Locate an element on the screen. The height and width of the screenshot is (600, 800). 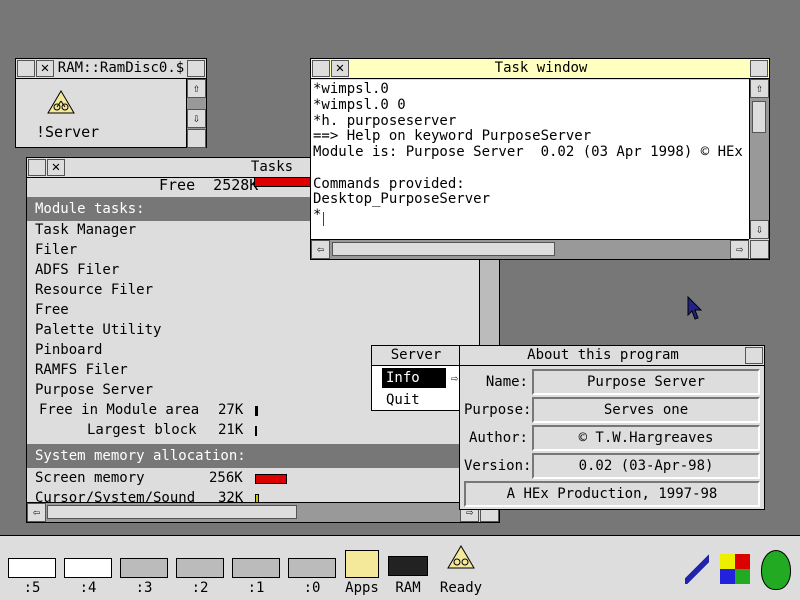
hard-drive-1: :1 is located at coordinates (256, 577).